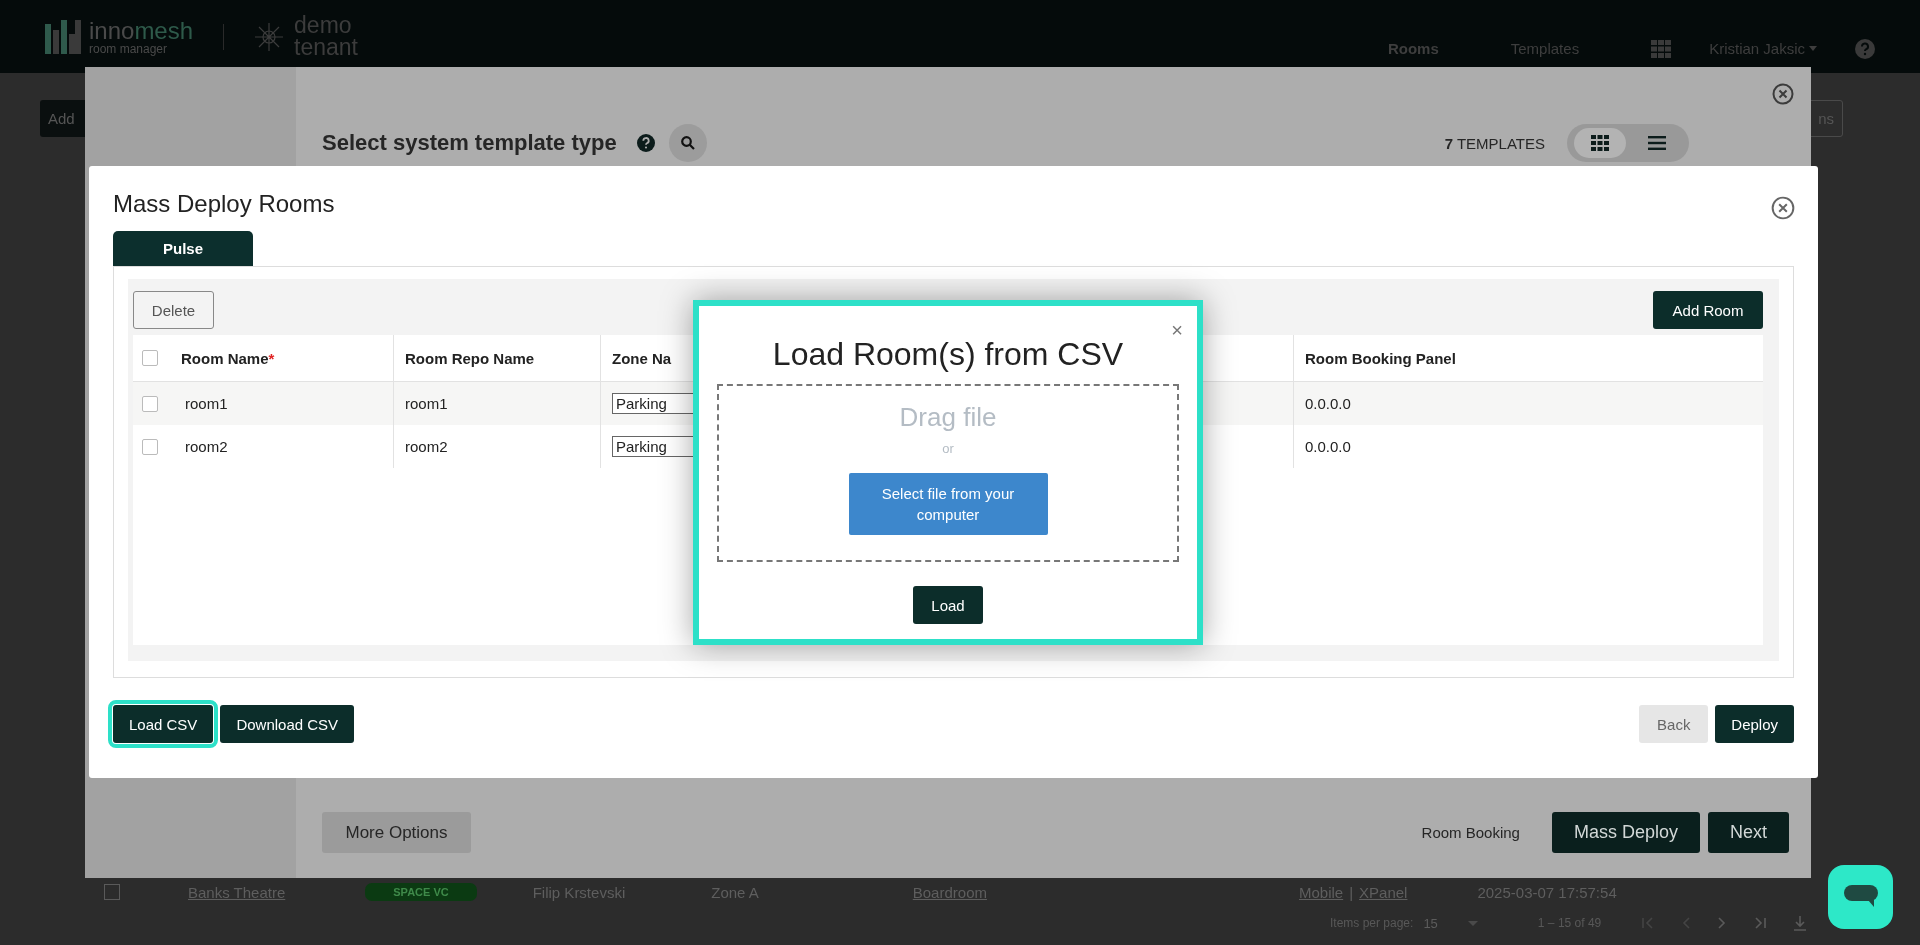 The width and height of the screenshot is (1920, 945). I want to click on template-count: 7 TEMPLATES, so click(1494, 143).